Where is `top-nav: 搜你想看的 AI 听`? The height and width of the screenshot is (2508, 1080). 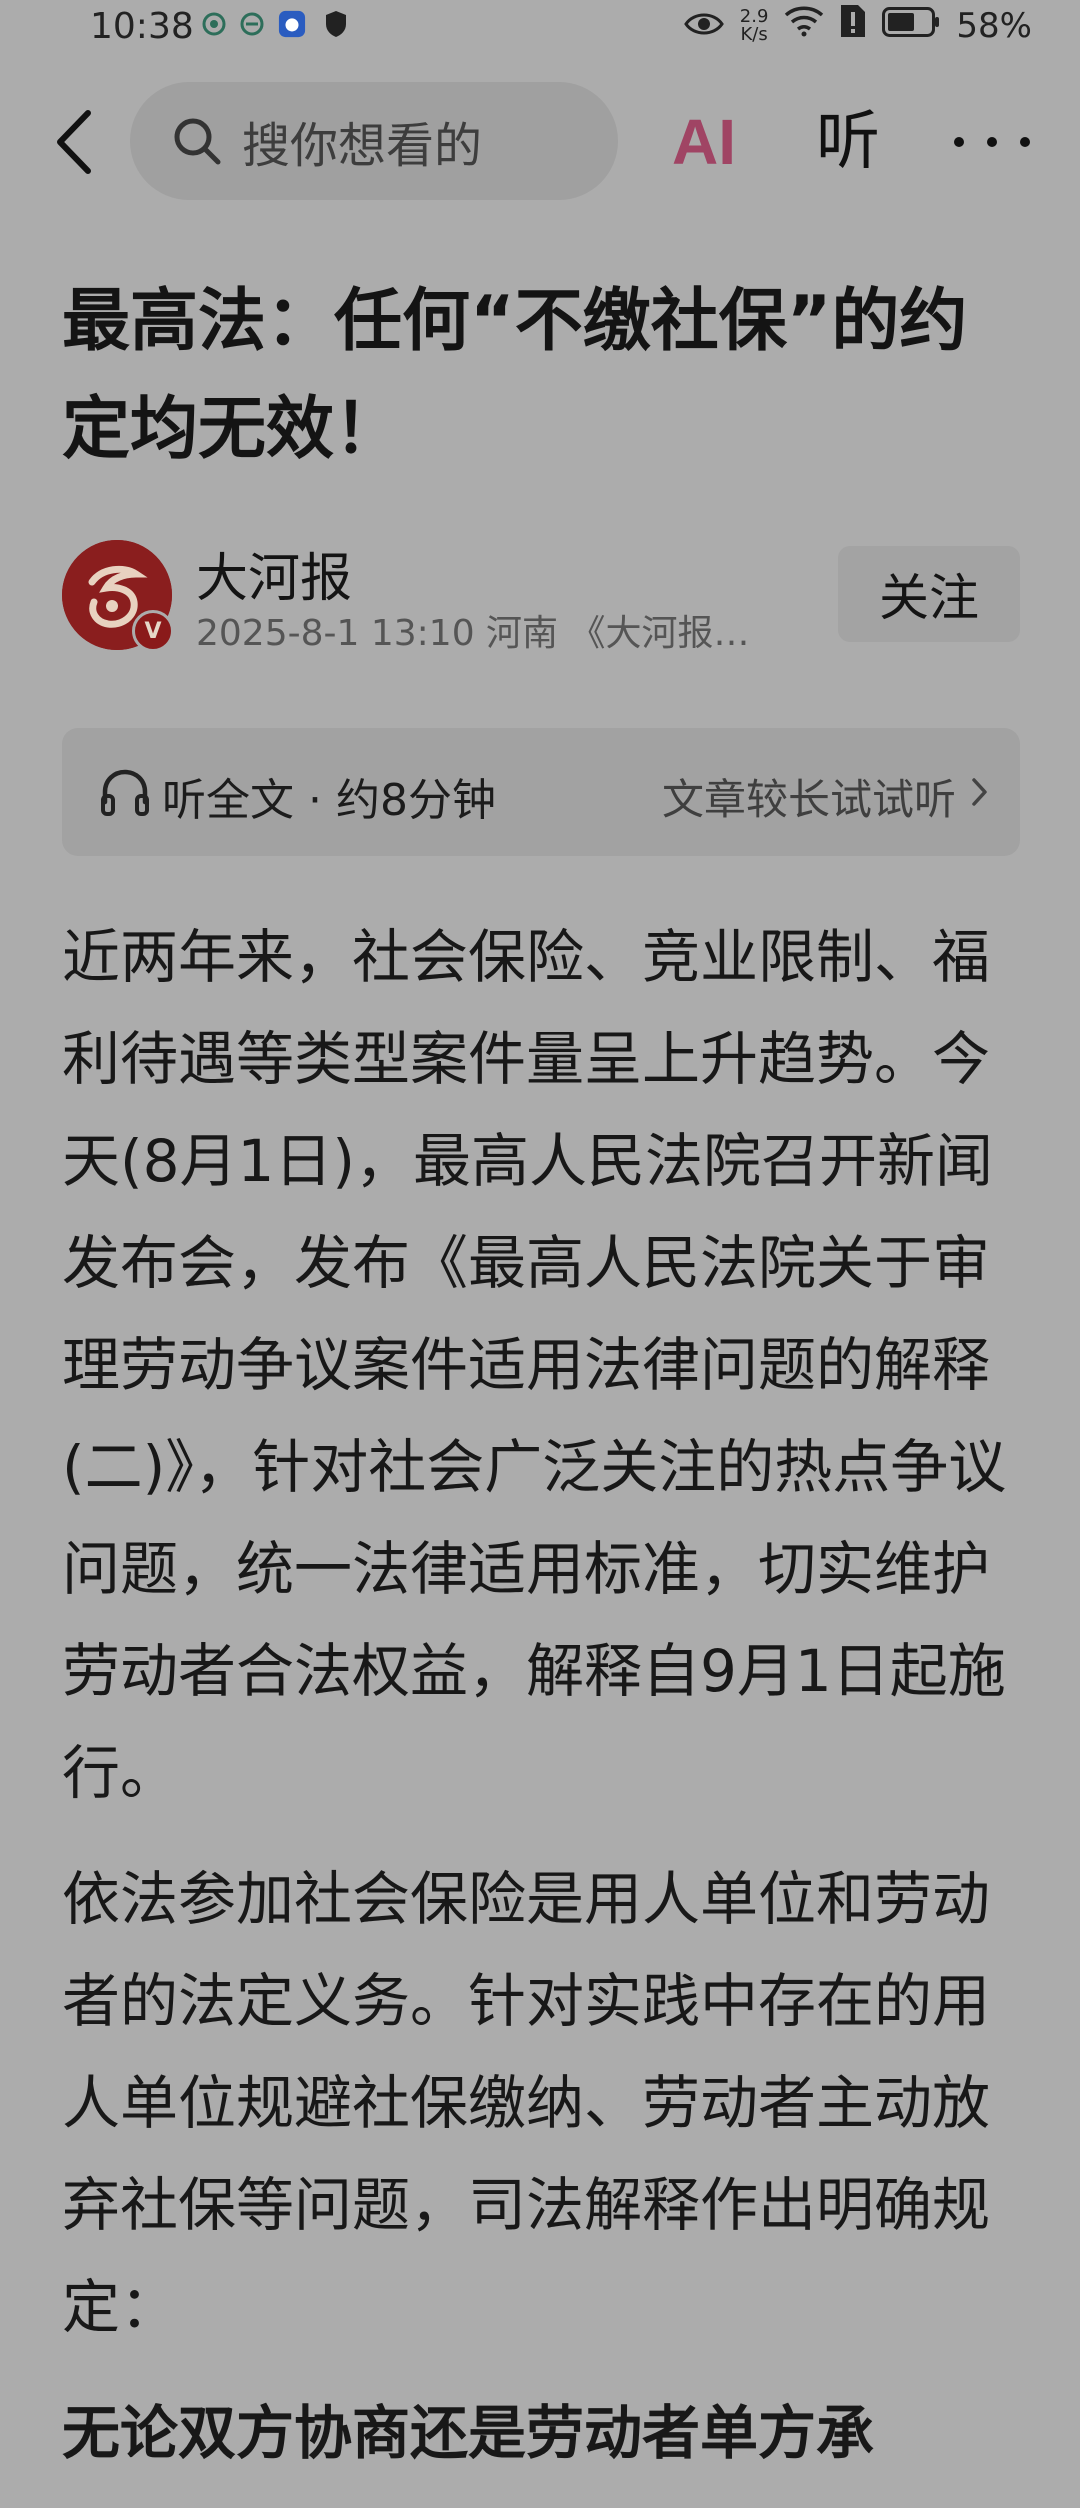
top-nav: 搜你想看的 AI 听 is located at coordinates (540, 142).